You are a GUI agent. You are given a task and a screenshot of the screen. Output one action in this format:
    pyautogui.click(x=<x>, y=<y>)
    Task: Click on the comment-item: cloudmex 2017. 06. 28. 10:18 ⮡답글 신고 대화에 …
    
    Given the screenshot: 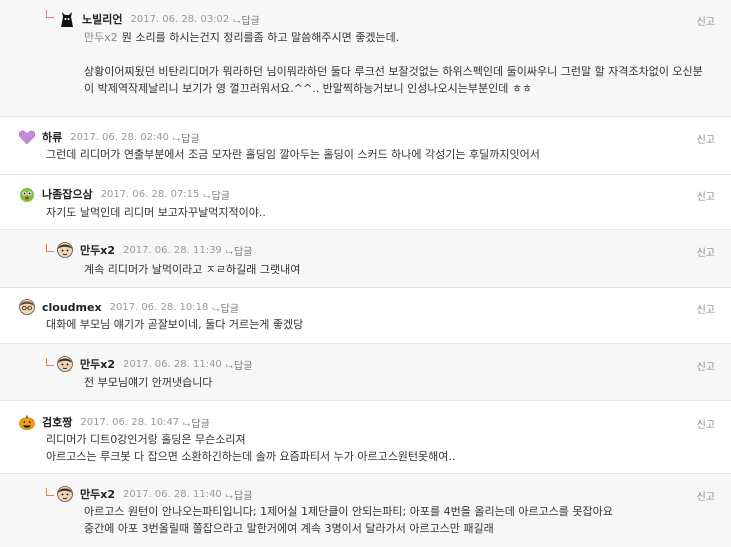 What is the action you would take?
    pyautogui.click(x=365, y=316)
    